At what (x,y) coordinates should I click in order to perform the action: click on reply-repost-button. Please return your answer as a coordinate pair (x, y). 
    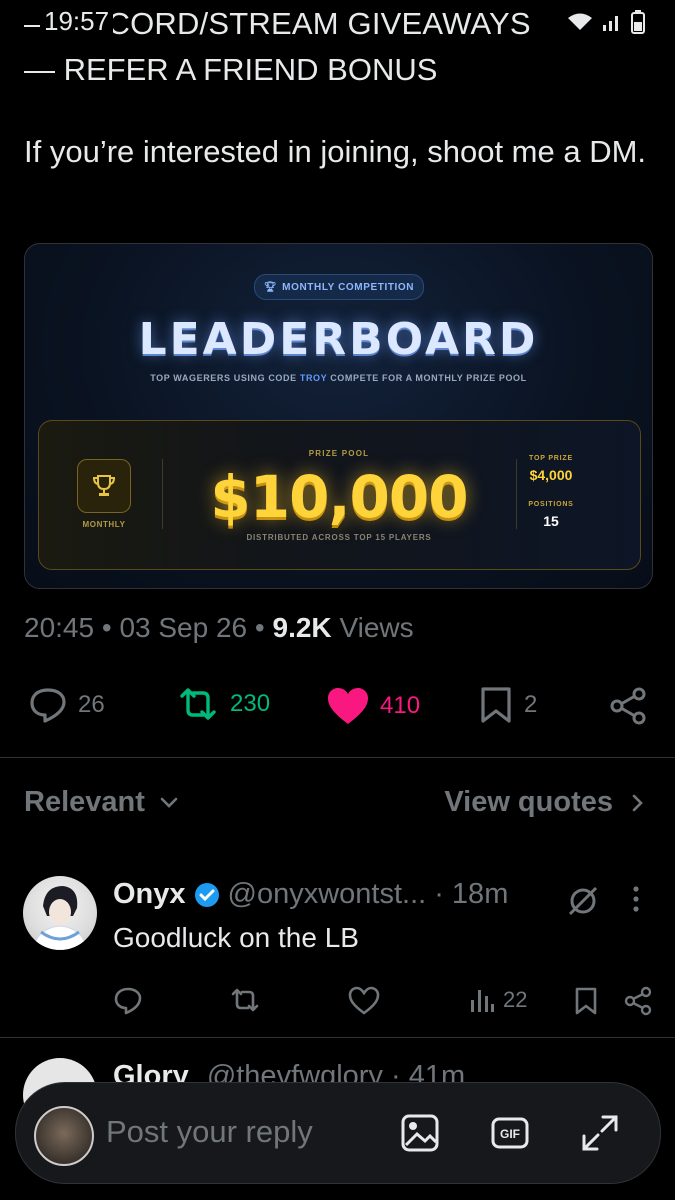
    Looking at the image, I should click on (245, 1000).